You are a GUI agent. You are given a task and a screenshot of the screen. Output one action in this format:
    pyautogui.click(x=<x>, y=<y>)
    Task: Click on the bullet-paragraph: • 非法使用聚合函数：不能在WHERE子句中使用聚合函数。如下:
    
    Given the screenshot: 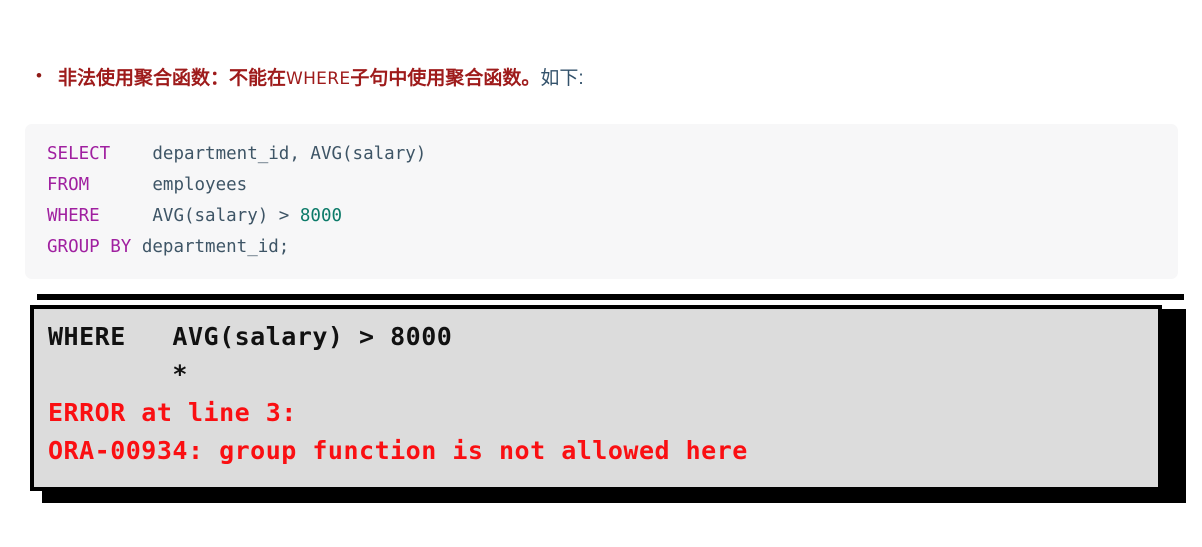 What is the action you would take?
    pyautogui.click(x=310, y=79)
    